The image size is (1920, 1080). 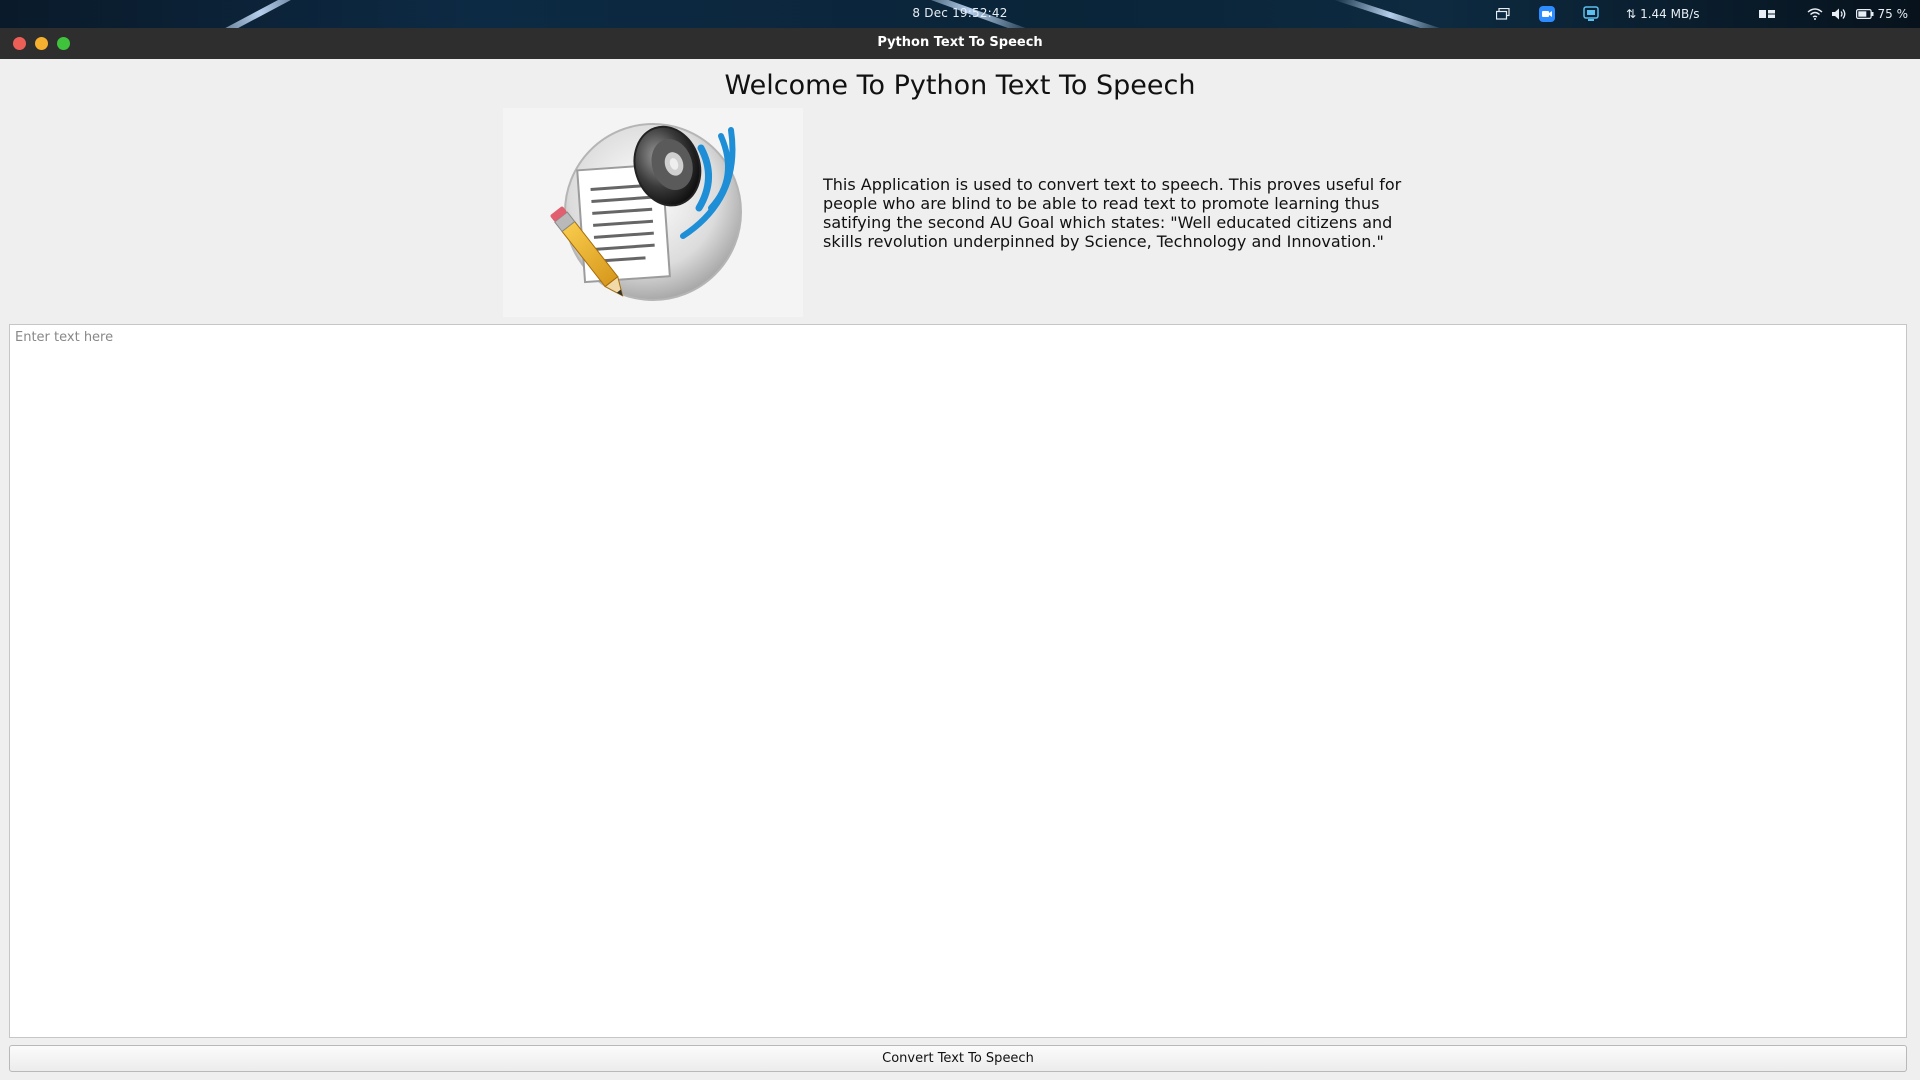 I want to click on zoom-icon, so click(x=1547, y=14).